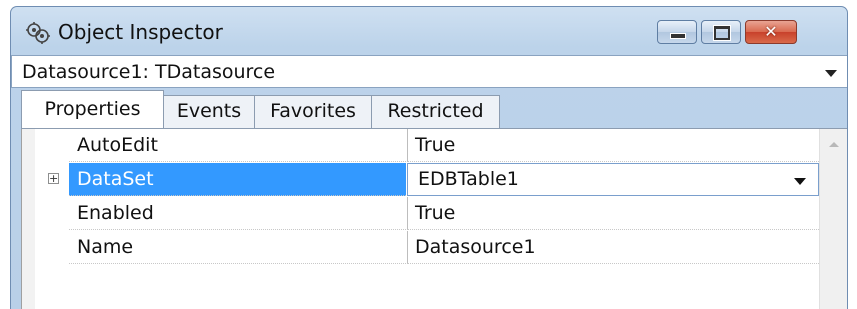 Image resolution: width=857 pixels, height=309 pixels. I want to click on scroll-up-icon, so click(834, 144).